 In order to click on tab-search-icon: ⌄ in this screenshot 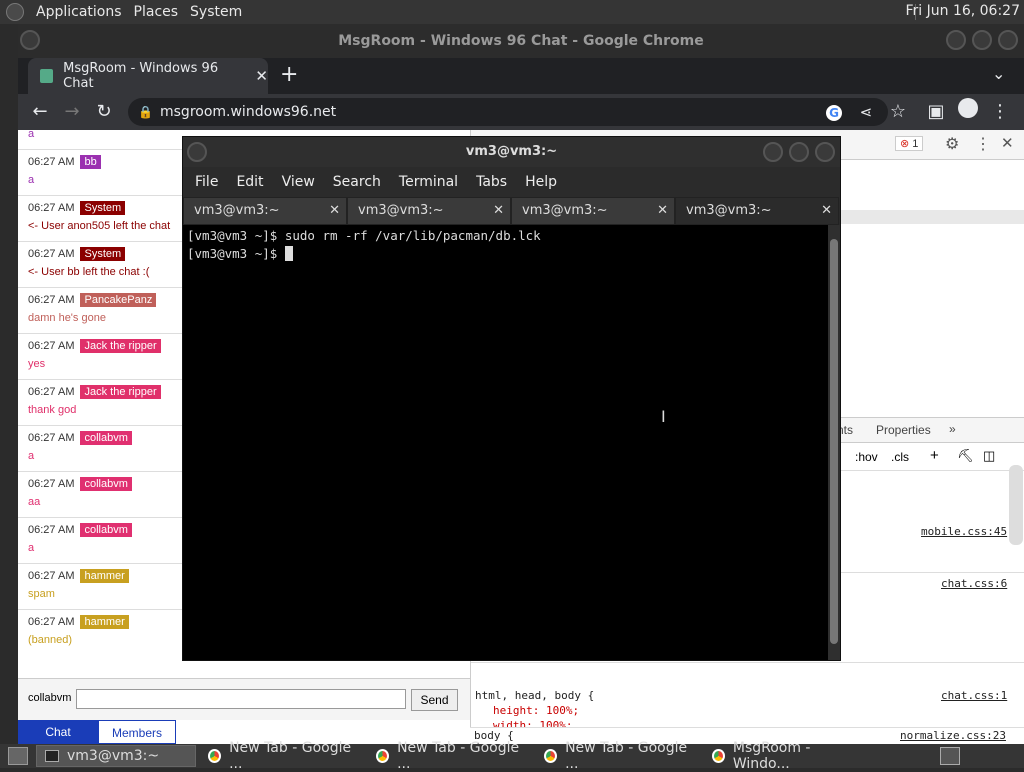, I will do `click(998, 73)`.